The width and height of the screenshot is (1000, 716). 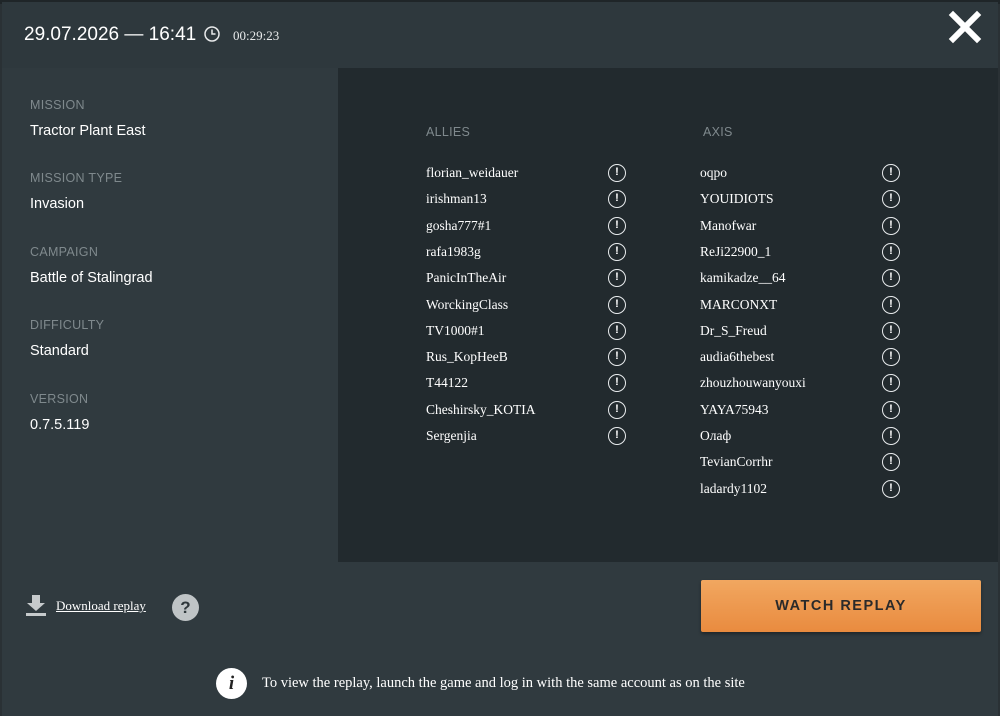 I want to click on axis-player-name: Олаф, so click(x=716, y=435).